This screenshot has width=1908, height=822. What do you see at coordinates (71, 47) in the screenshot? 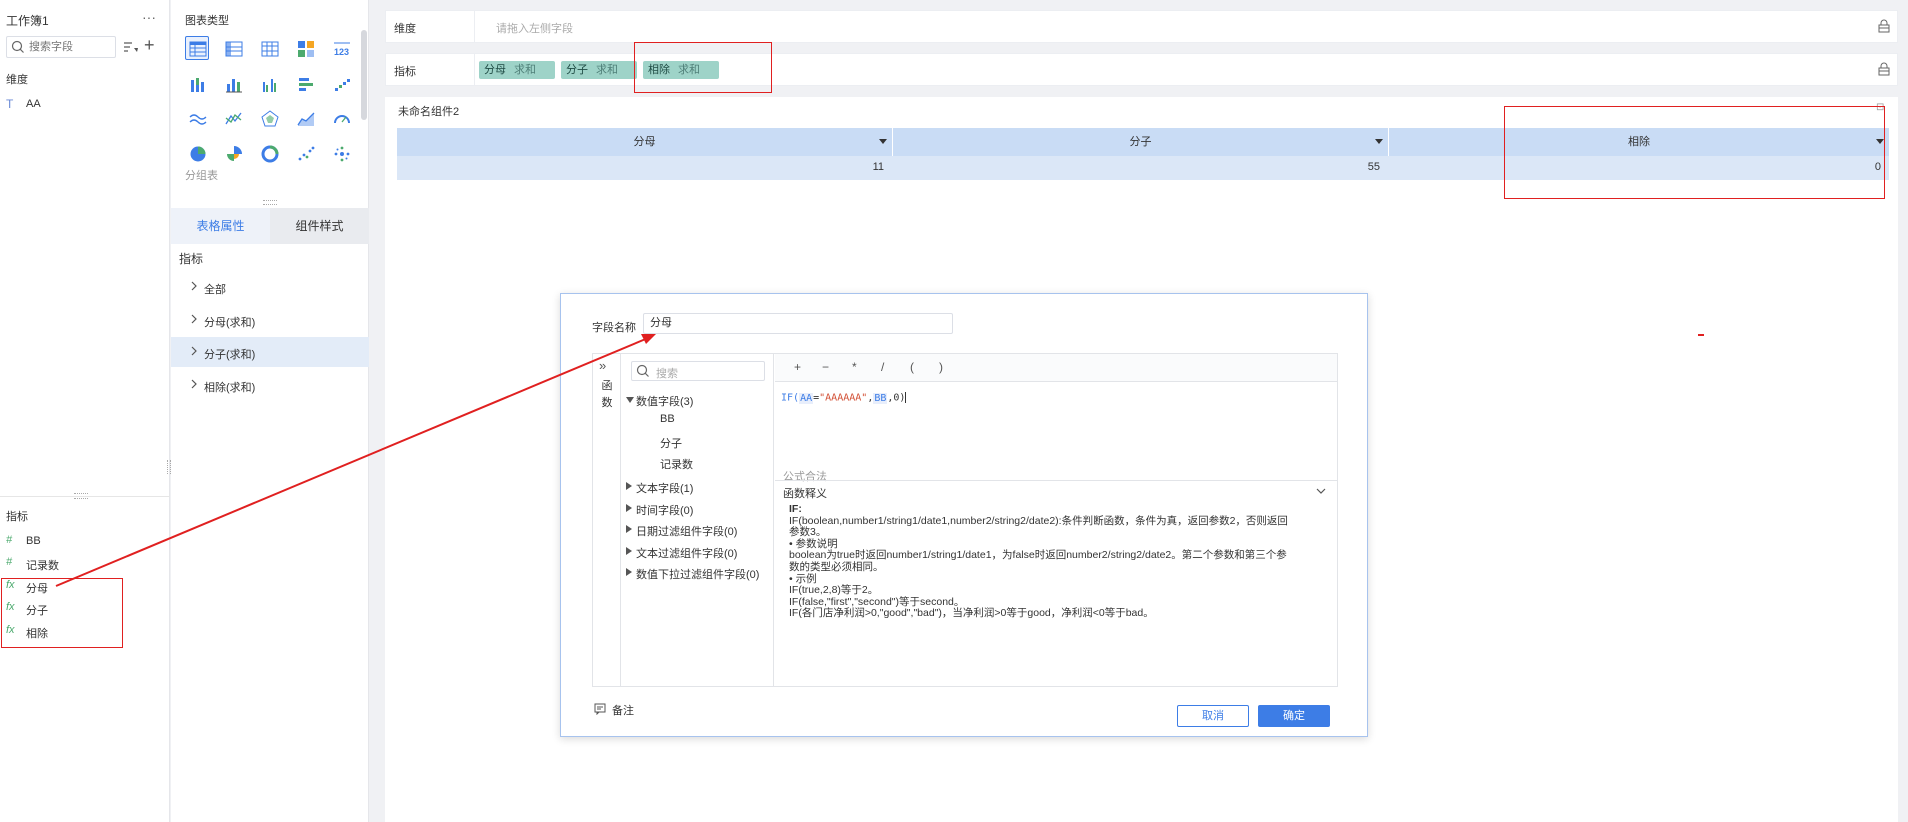
I see `field-search-input` at bounding box center [71, 47].